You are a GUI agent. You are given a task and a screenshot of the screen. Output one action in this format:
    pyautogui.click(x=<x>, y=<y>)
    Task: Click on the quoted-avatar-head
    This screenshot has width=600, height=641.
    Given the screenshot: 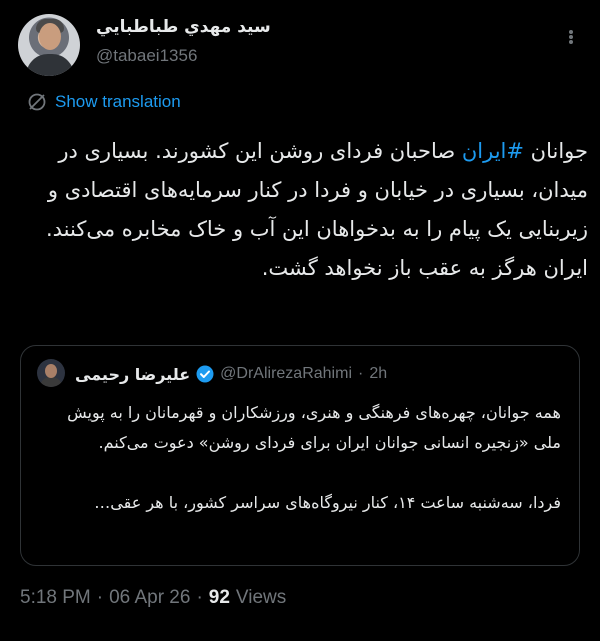 What is the action you would take?
    pyautogui.click(x=51, y=371)
    